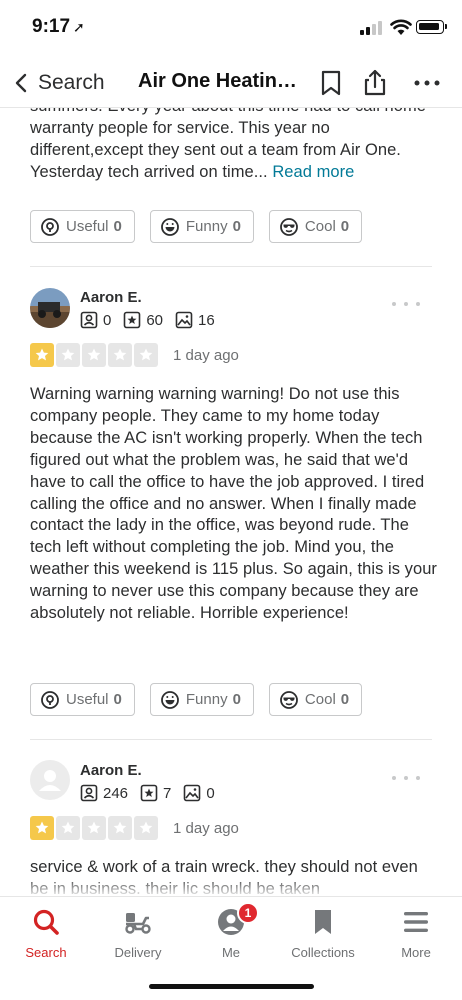  What do you see at coordinates (195, 320) in the screenshot?
I see `photos-stat: 16` at bounding box center [195, 320].